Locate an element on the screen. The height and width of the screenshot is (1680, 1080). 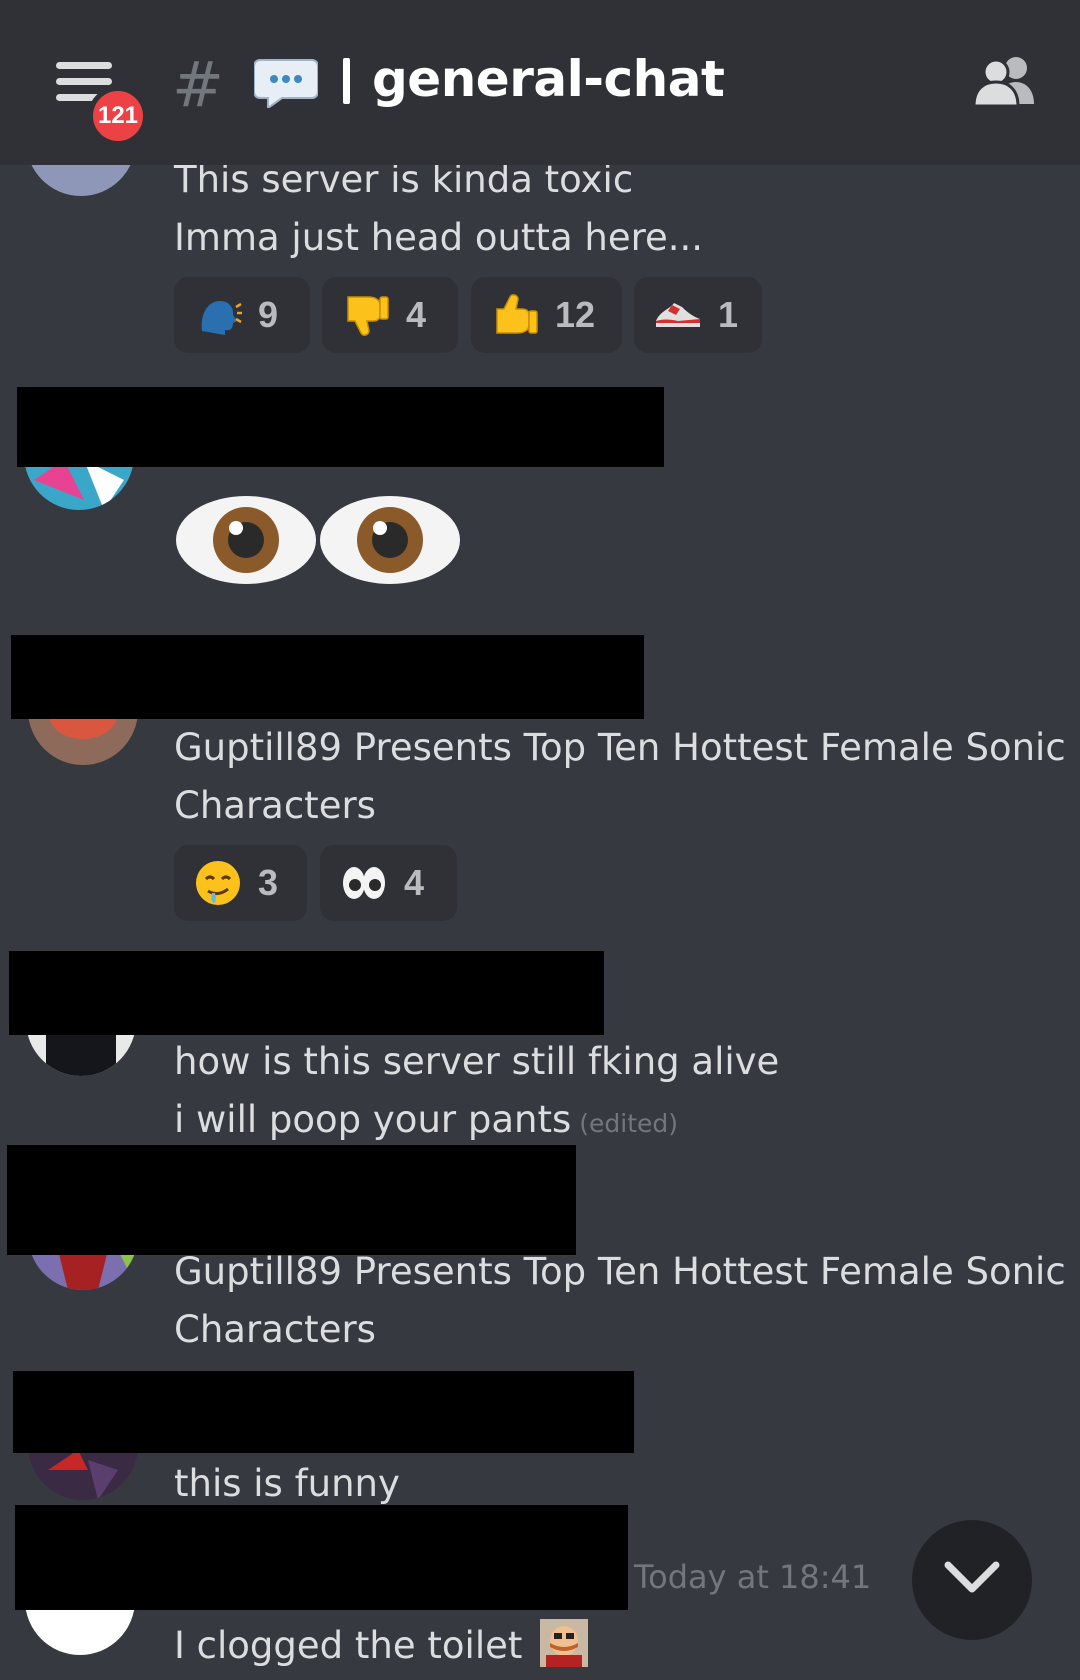
reaction-sneaker: 1 is located at coordinates (698, 315).